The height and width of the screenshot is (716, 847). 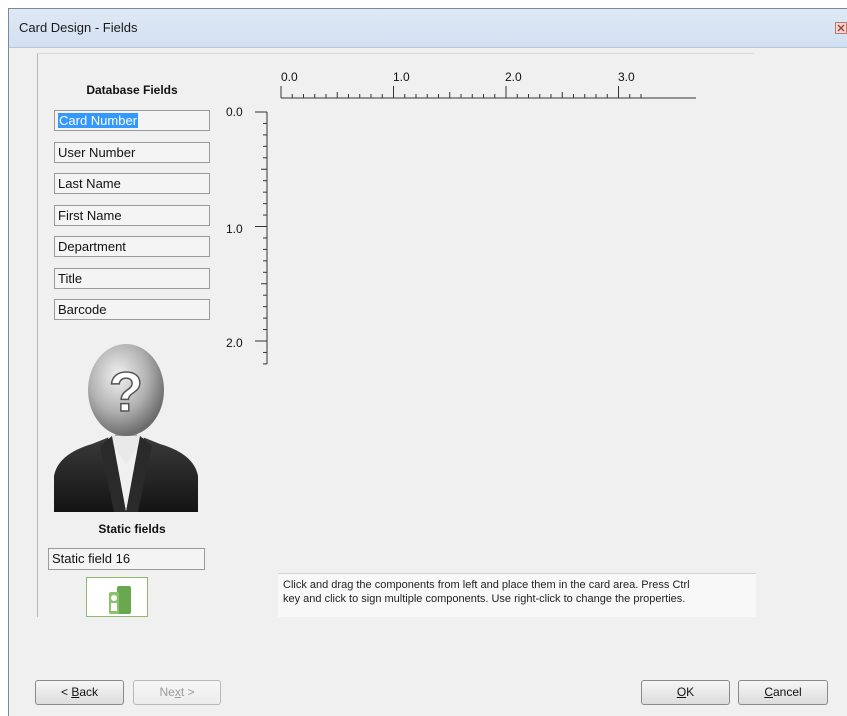 I want to click on field-label: Title, so click(x=70, y=278).